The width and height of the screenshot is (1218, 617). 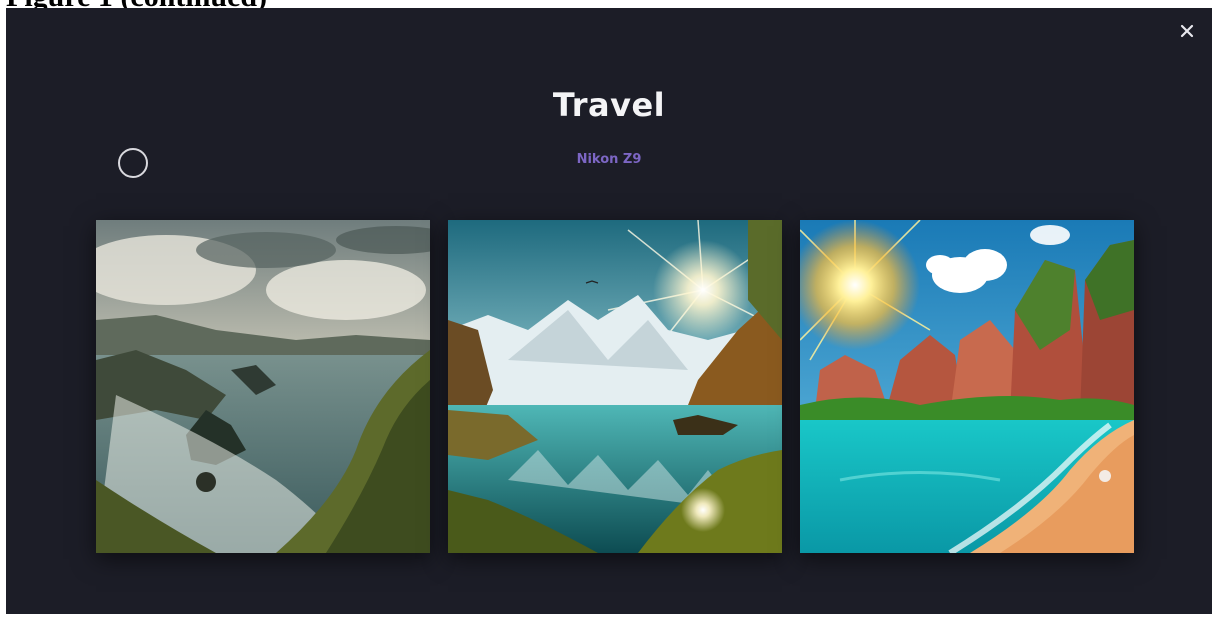 I want to click on close-button, so click(x=1187, y=31).